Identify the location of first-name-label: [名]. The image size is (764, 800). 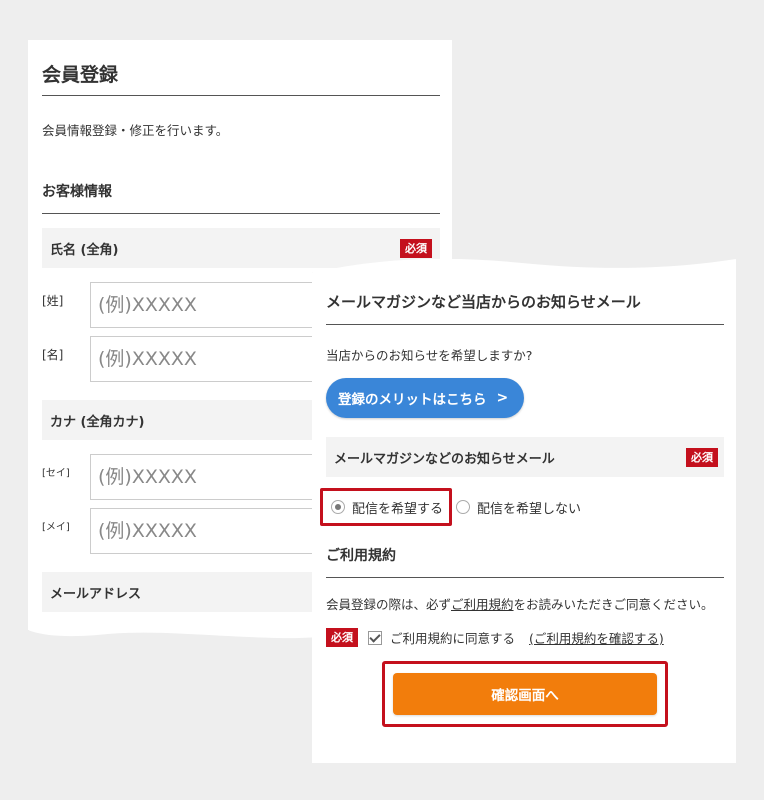
(53, 355).